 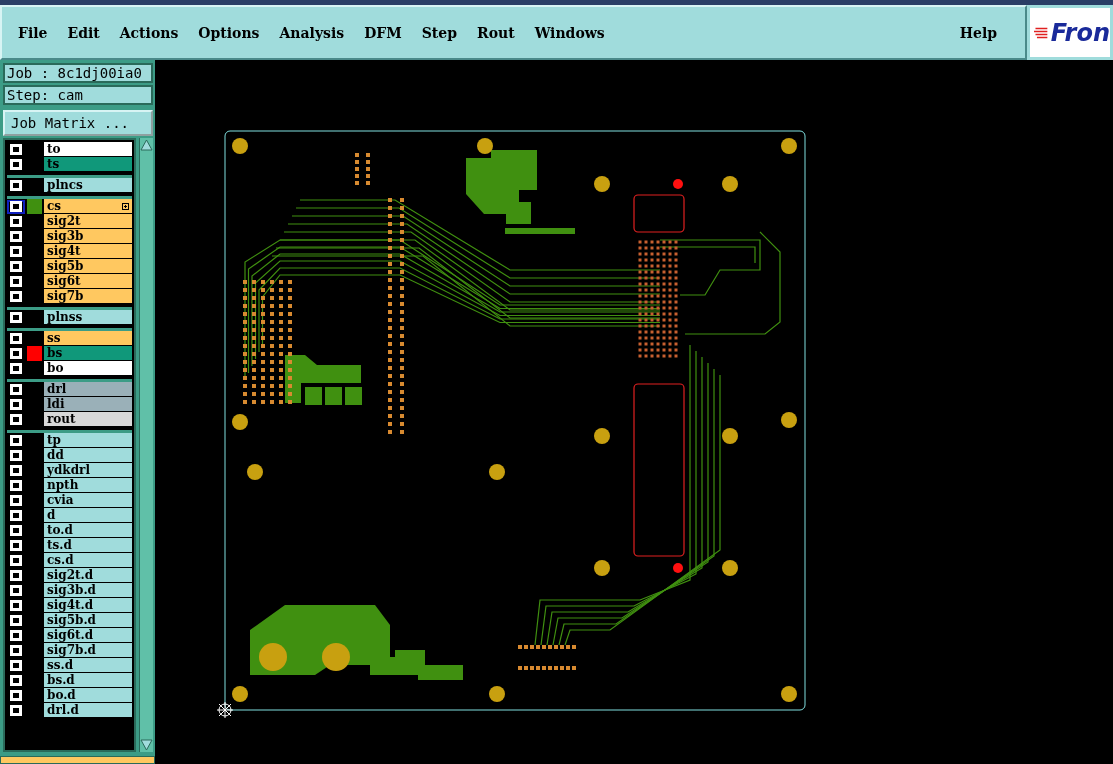 What do you see at coordinates (83, 32) in the screenshot?
I see `menu-item: Edit` at bounding box center [83, 32].